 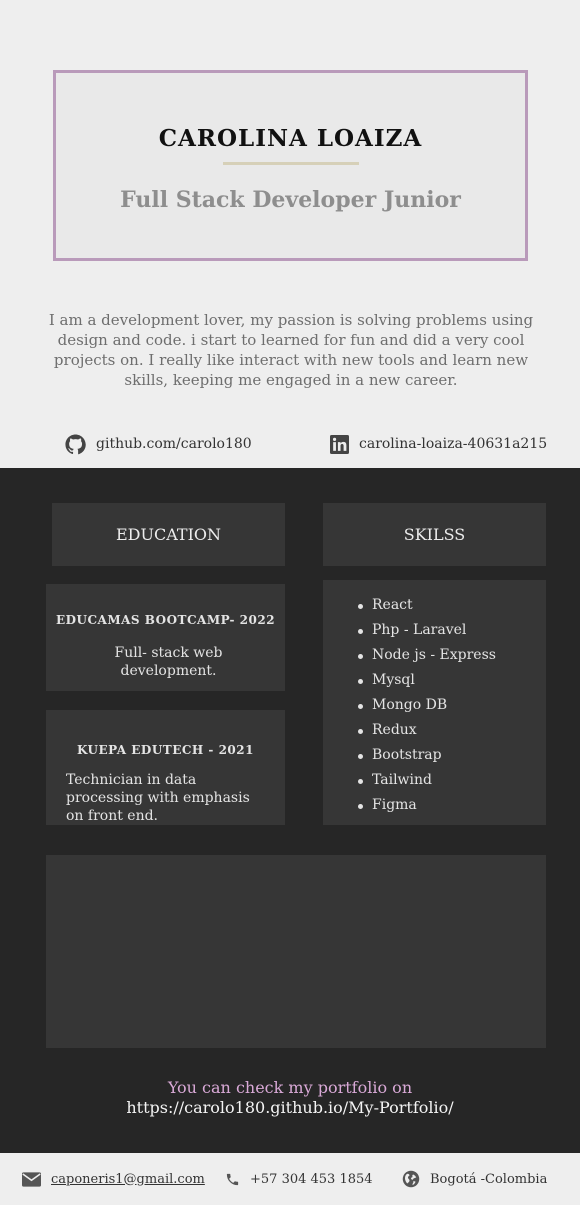 I want to click on location-text: Bogotá -Colombia, so click(x=489, y=1179).